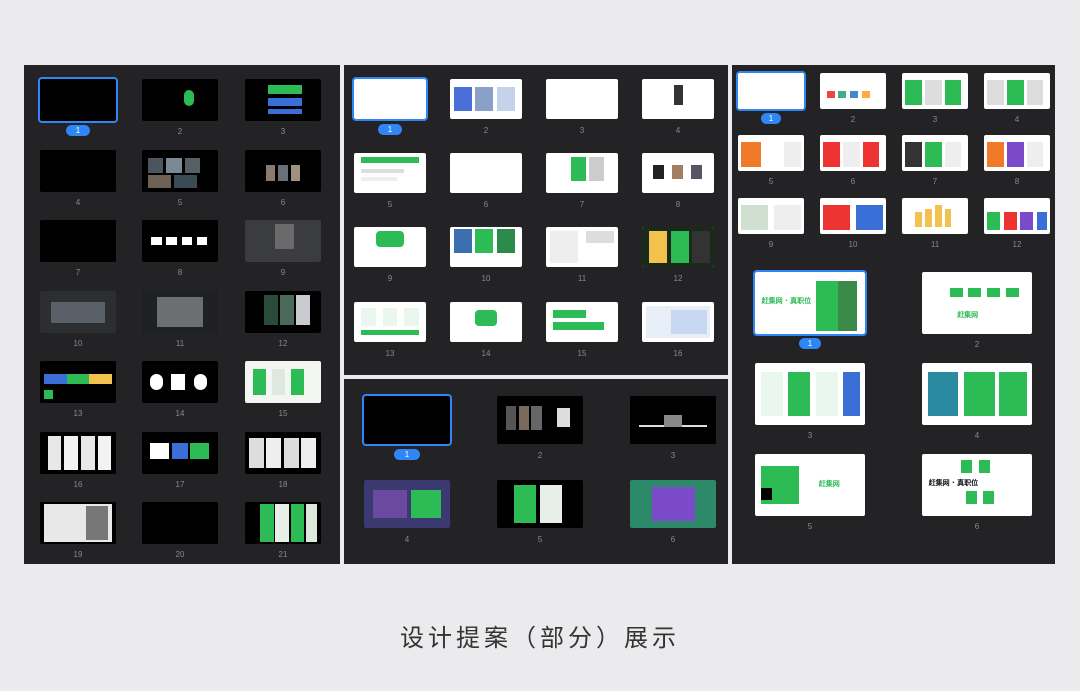 This screenshot has height=691, width=1080. I want to click on slide-number: 12, so click(678, 278).